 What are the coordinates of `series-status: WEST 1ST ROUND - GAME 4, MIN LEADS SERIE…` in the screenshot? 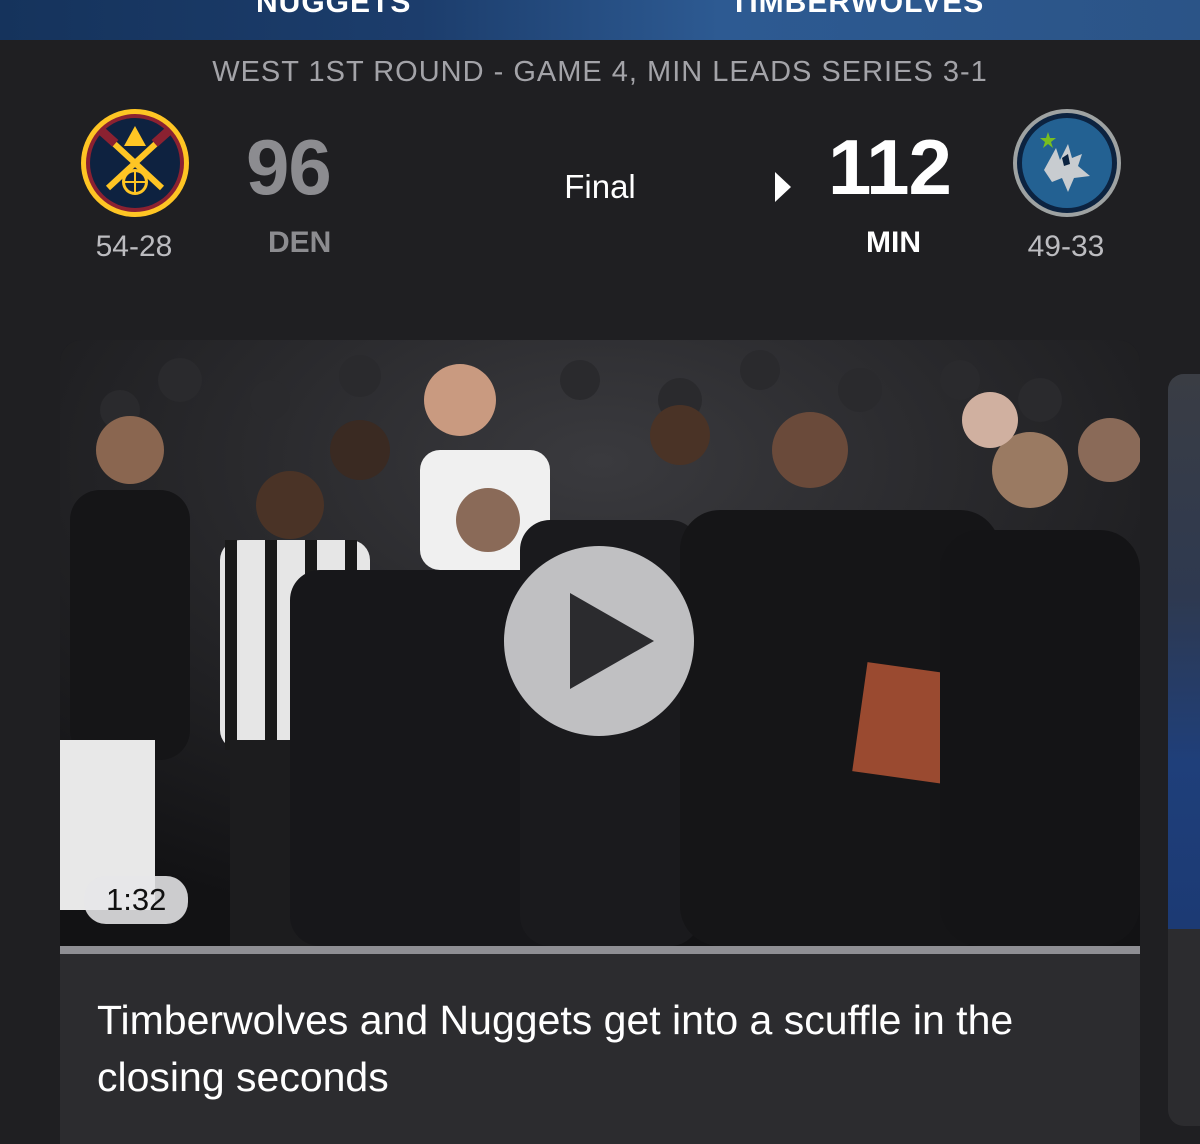 It's located at (600, 72).